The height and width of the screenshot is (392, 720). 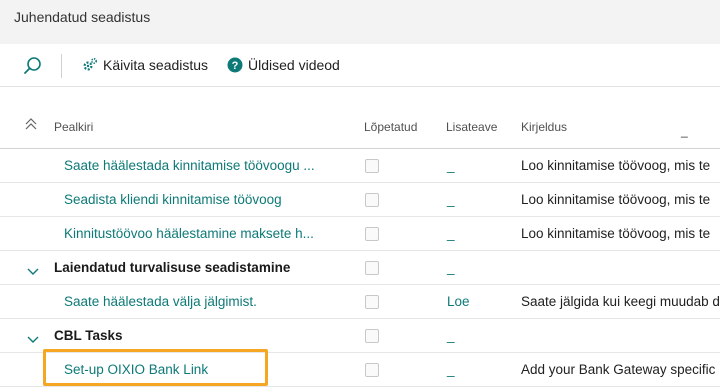 I want to click on header-dash-mark: _, so click(x=684, y=131).